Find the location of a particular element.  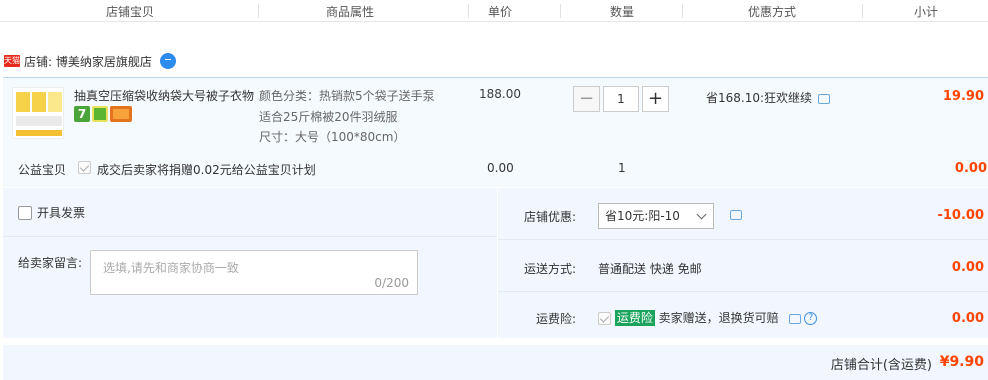

shop-discount-label: 店铺优惠: is located at coordinates (549, 217).